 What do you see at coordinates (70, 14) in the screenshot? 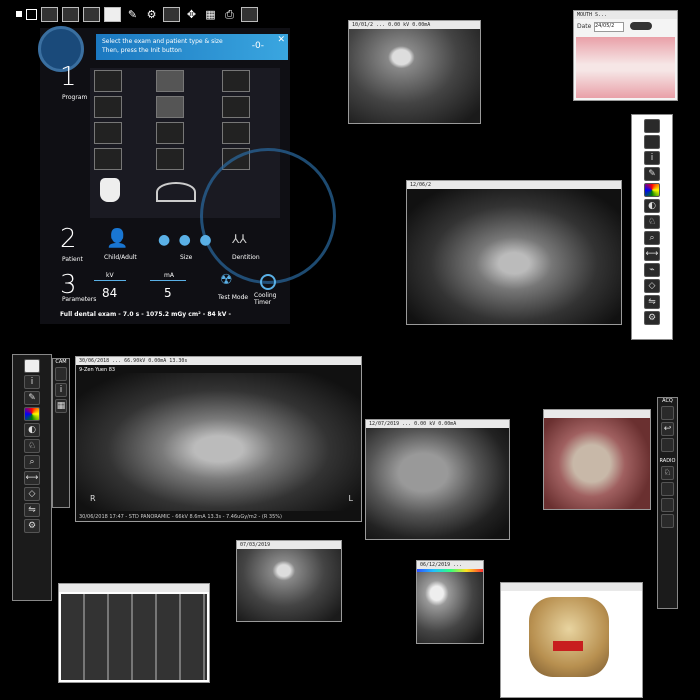
I see `edit-icon` at bounding box center [70, 14].